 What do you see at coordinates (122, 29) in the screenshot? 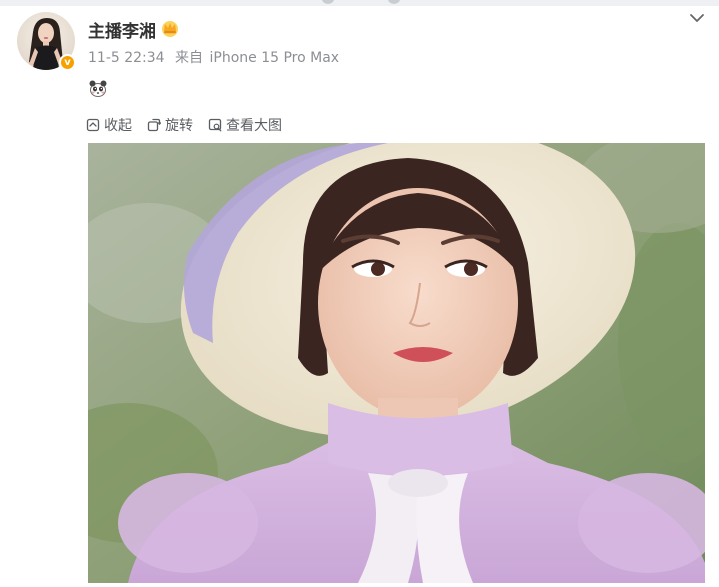
I see `author-name: 主播李湘` at bounding box center [122, 29].